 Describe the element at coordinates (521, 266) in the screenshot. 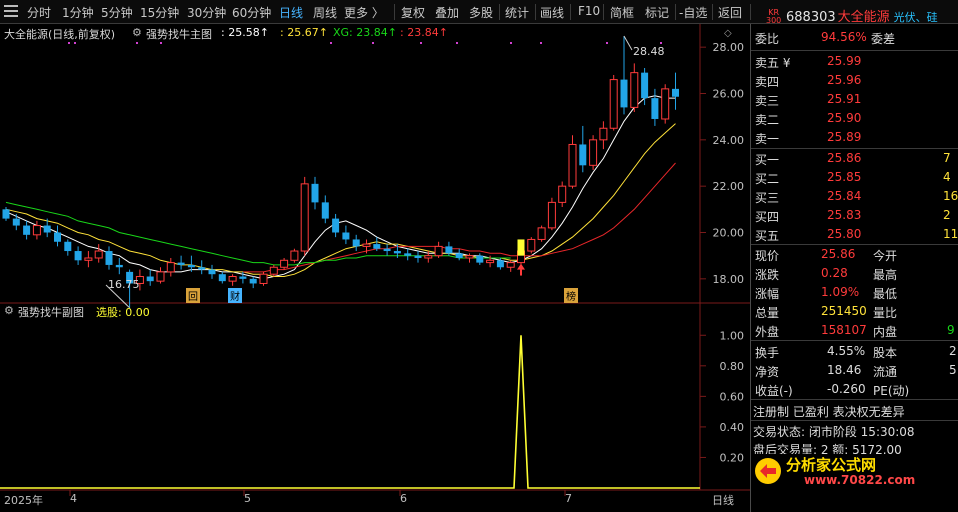

I see `buy-arrow-icon` at that location.